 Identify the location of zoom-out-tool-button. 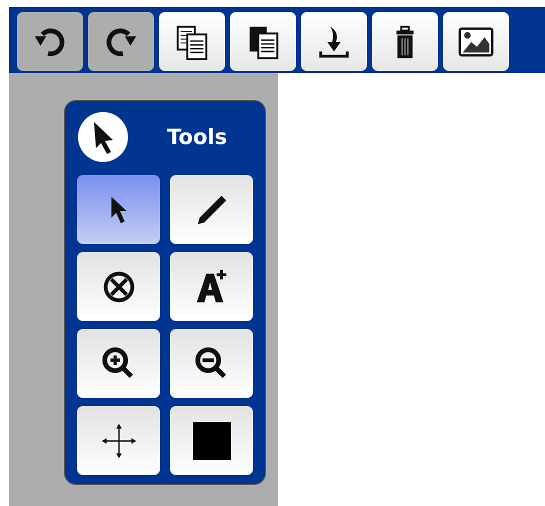
(211, 363).